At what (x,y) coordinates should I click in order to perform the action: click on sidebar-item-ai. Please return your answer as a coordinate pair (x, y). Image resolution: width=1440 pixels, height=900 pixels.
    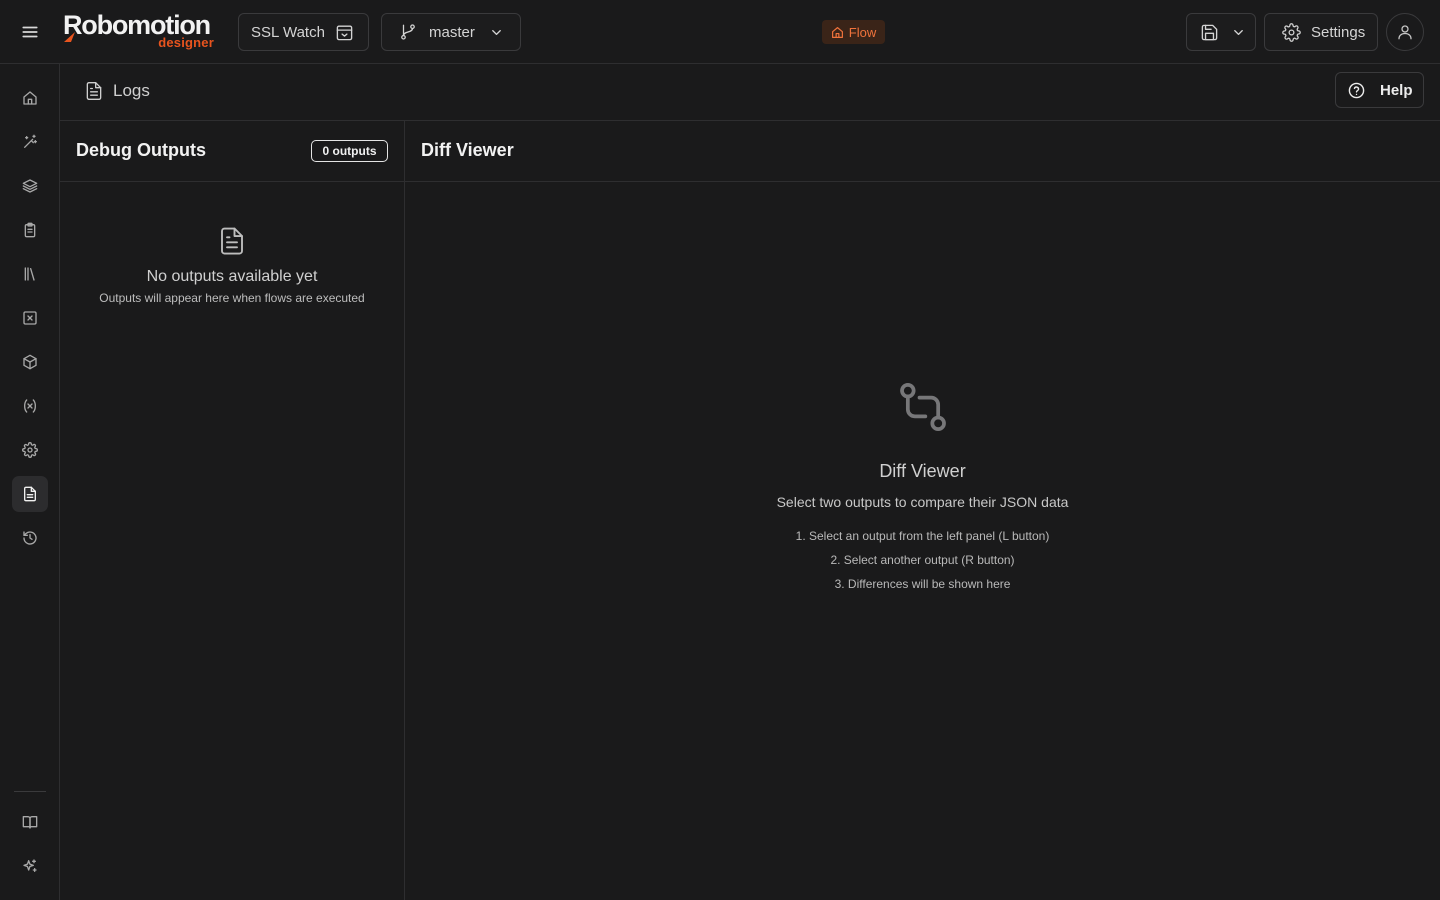
    Looking at the image, I should click on (30, 866).